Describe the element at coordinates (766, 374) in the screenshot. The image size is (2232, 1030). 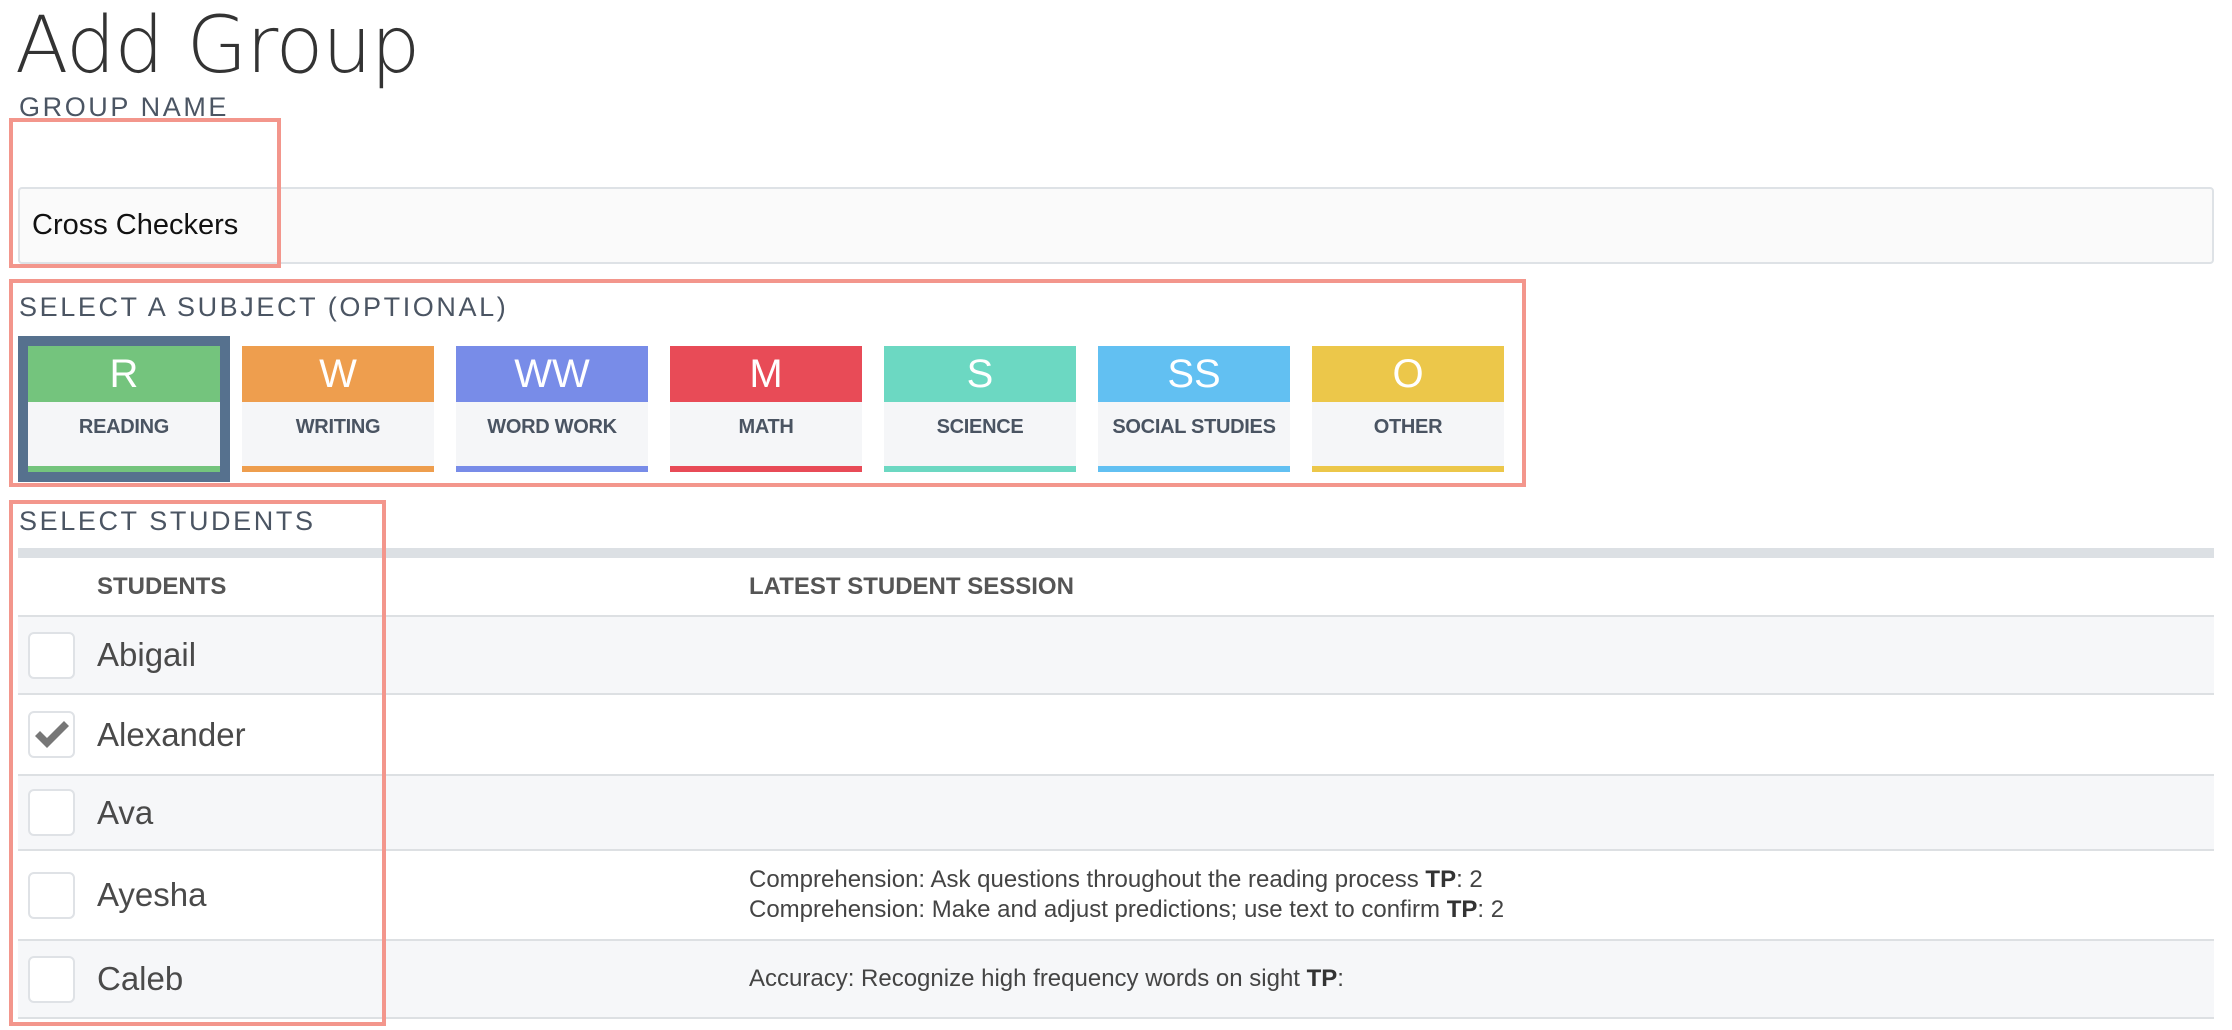
I see `subject-abbr: M` at that location.